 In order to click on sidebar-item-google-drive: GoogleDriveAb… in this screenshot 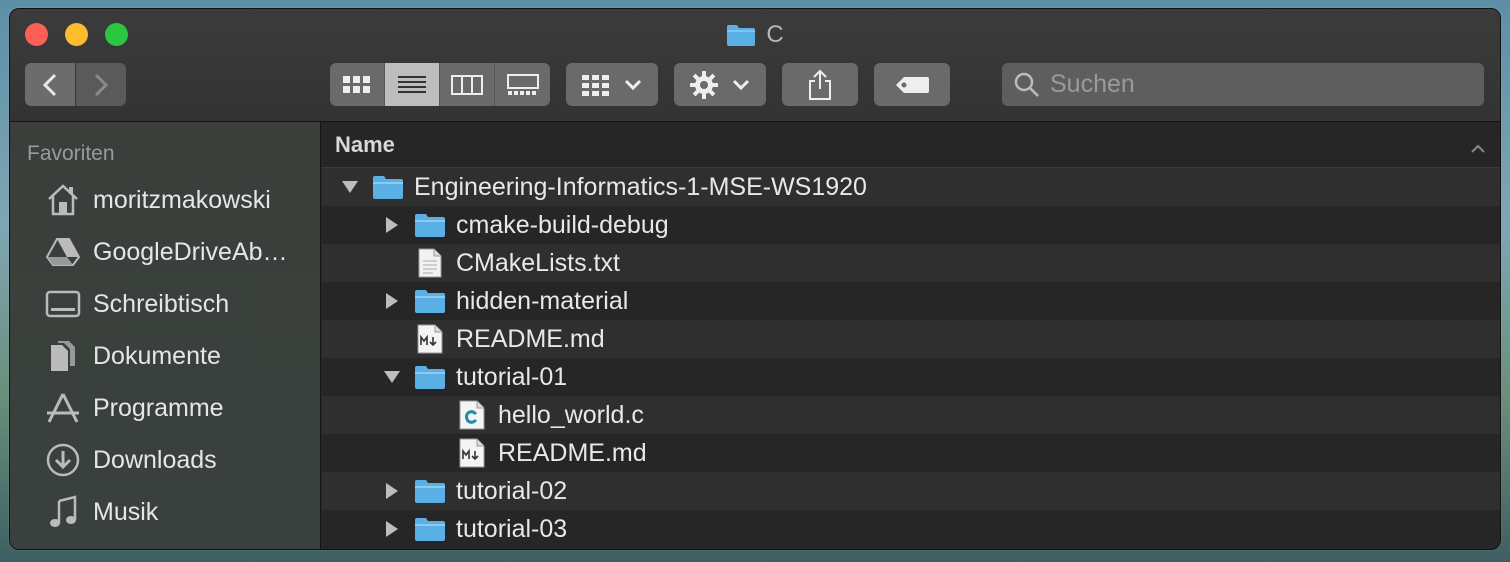, I will do `click(165, 252)`.